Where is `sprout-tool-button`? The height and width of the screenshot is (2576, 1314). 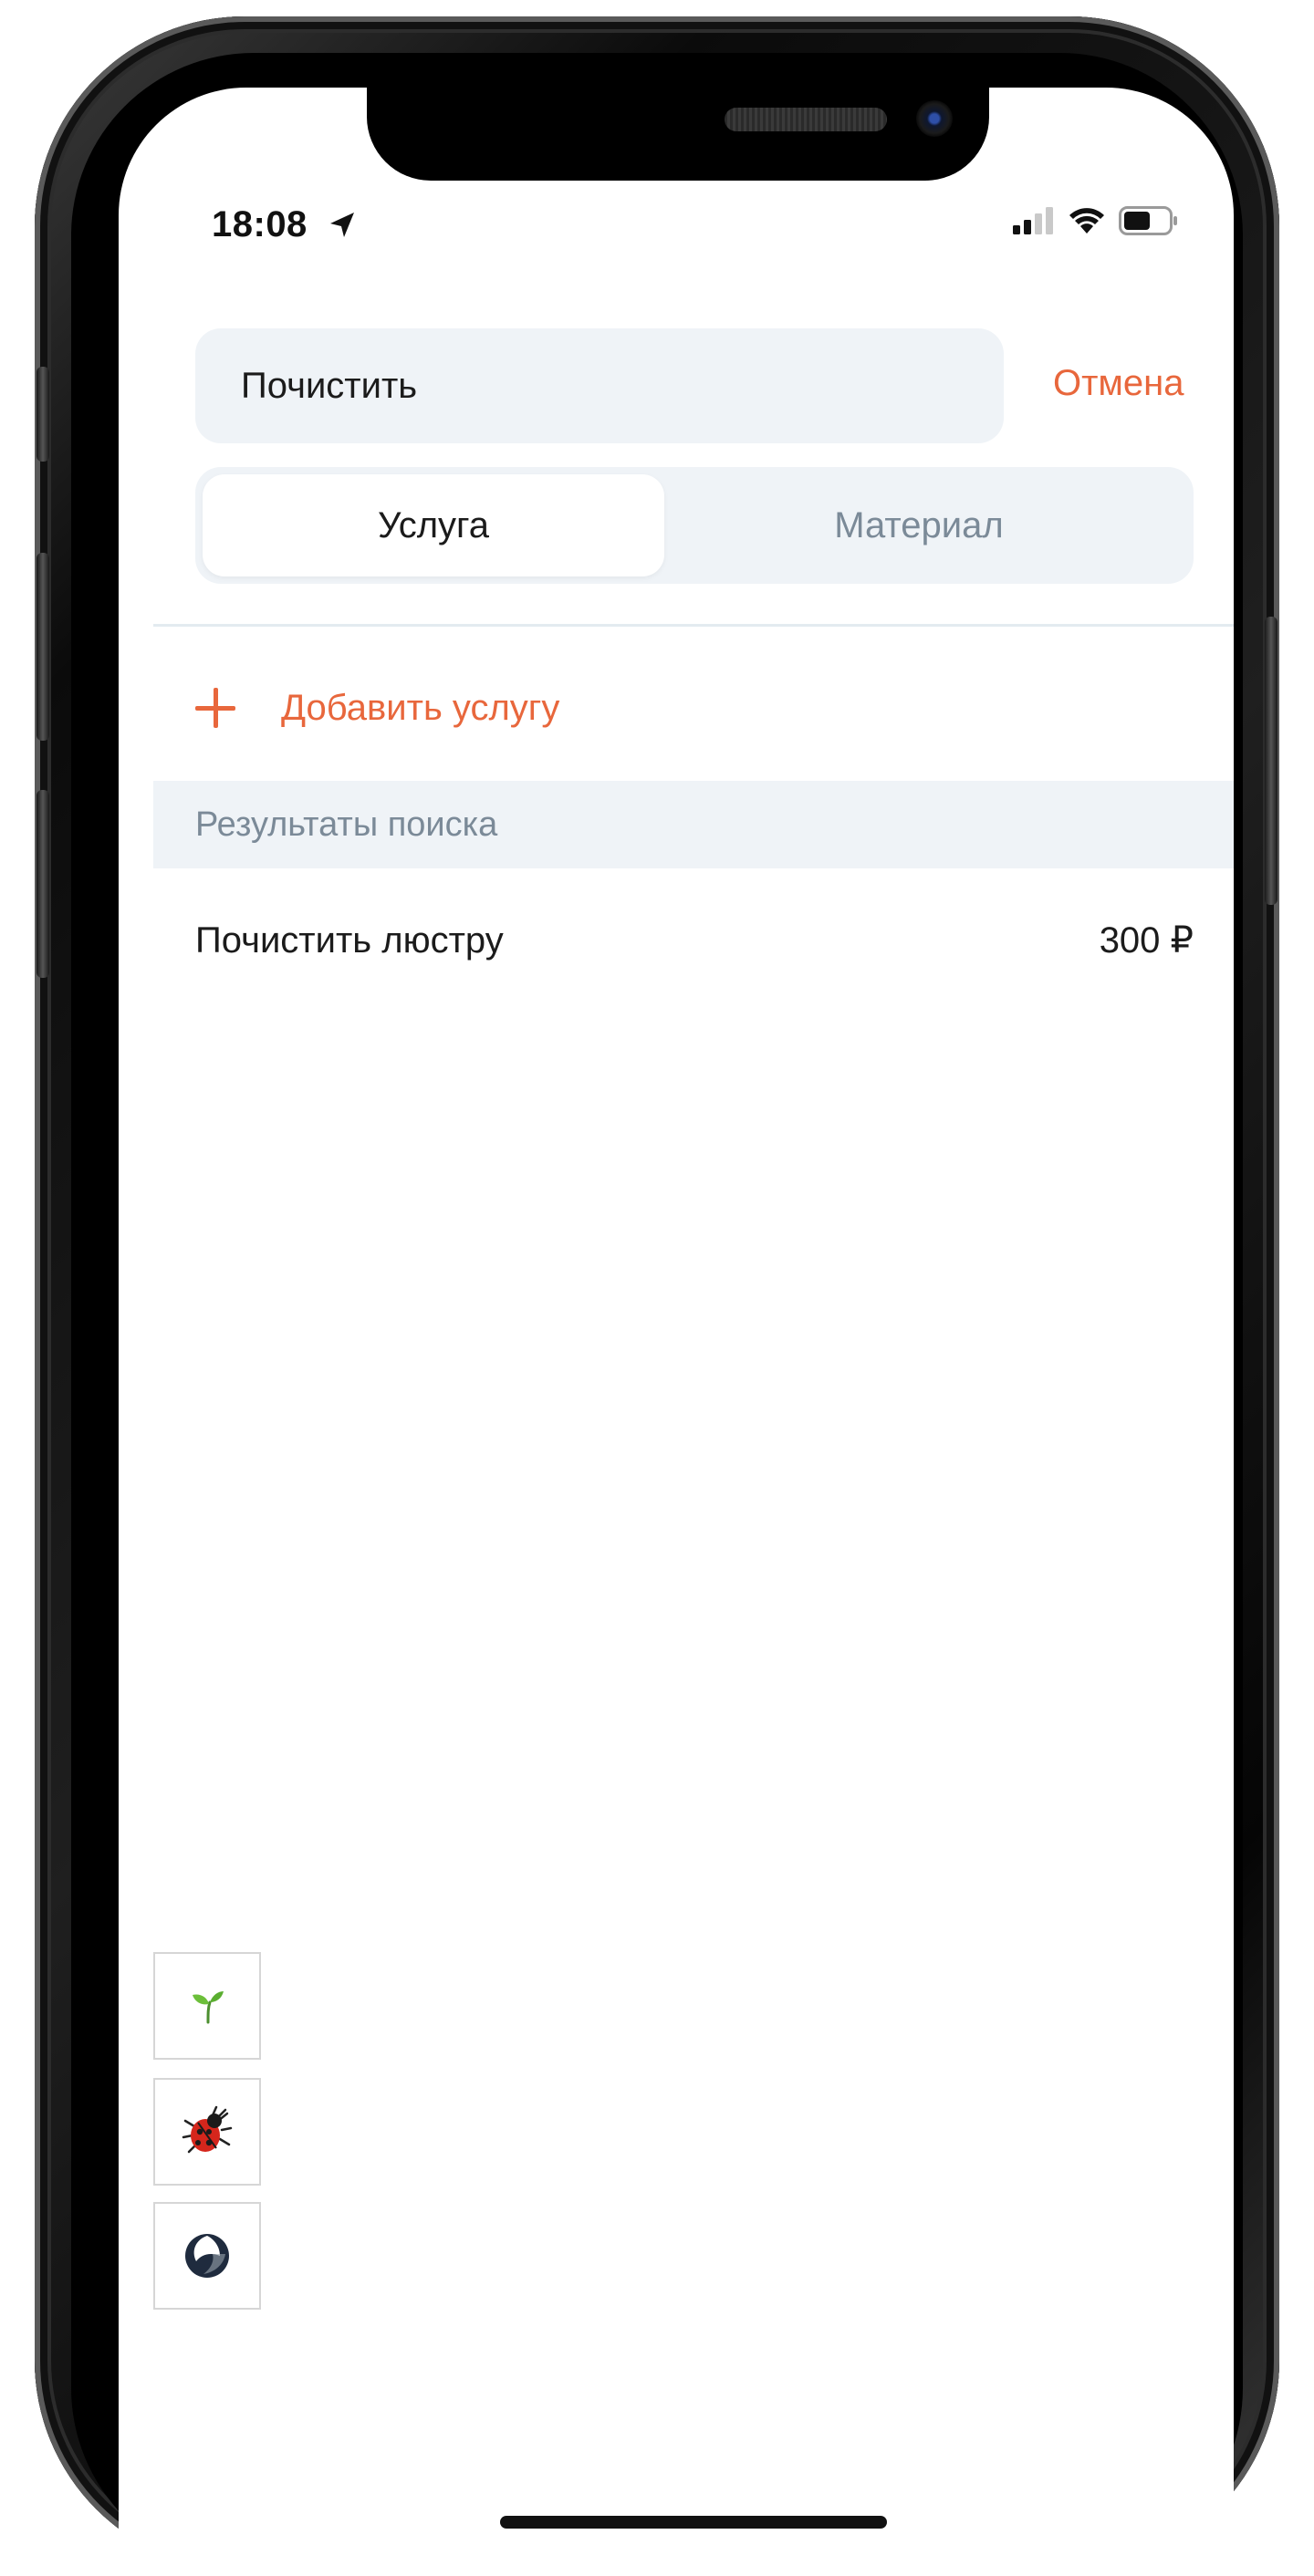
sprout-tool-button is located at coordinates (207, 2006).